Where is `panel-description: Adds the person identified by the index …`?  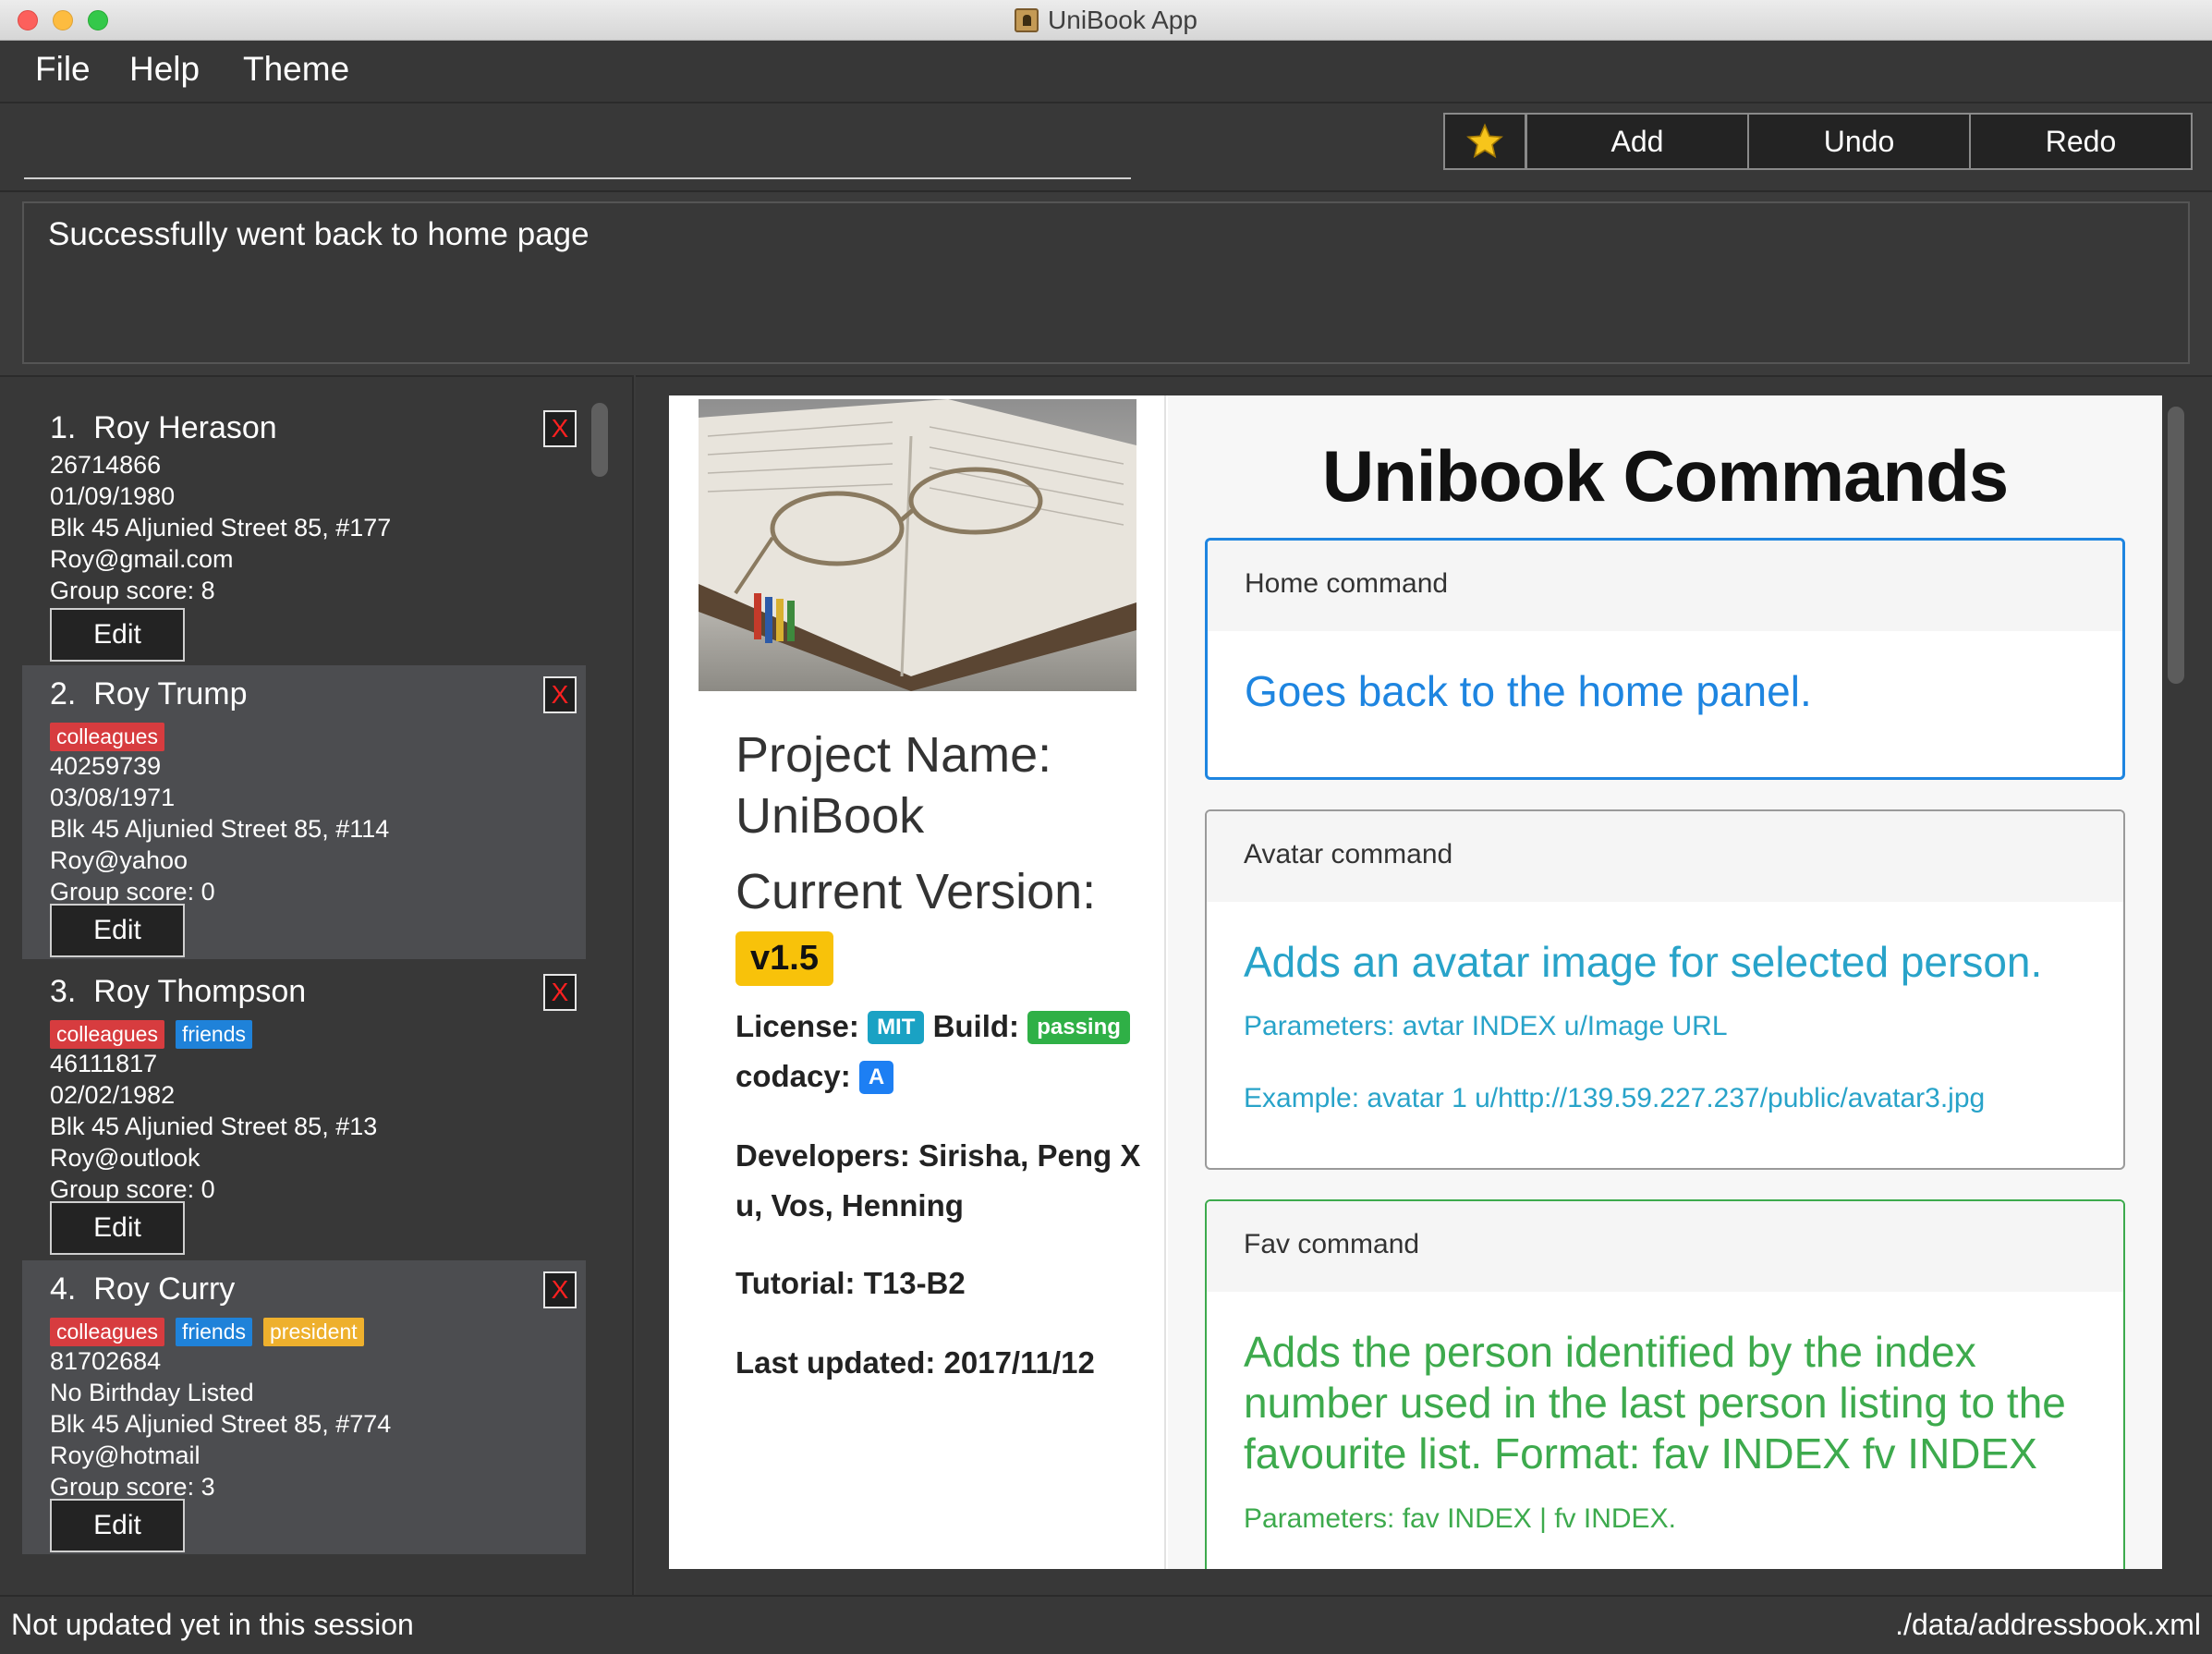 panel-description: Adds the person identified by the index … is located at coordinates (1655, 1403).